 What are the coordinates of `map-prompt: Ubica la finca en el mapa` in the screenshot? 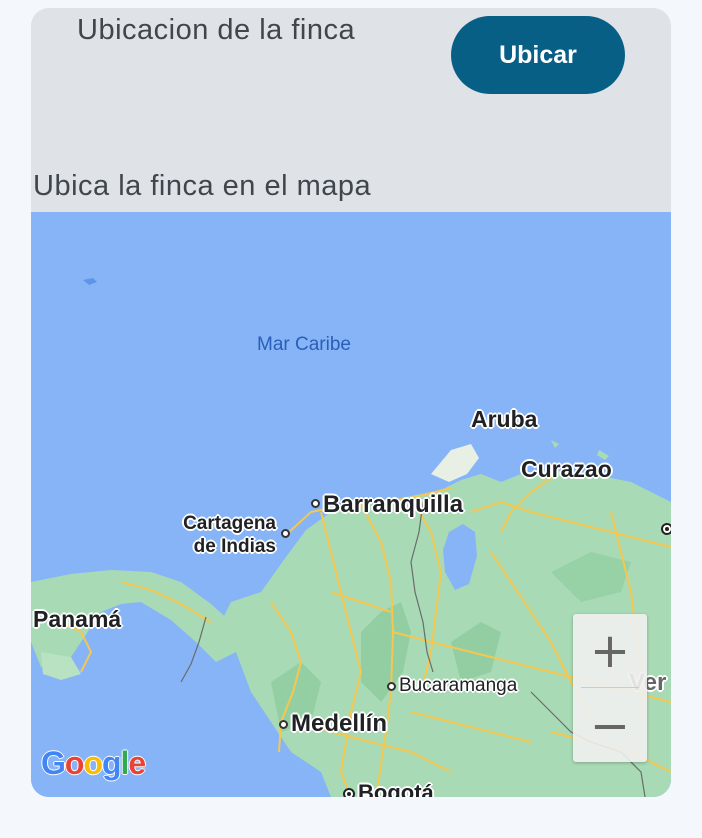 It's located at (202, 186).